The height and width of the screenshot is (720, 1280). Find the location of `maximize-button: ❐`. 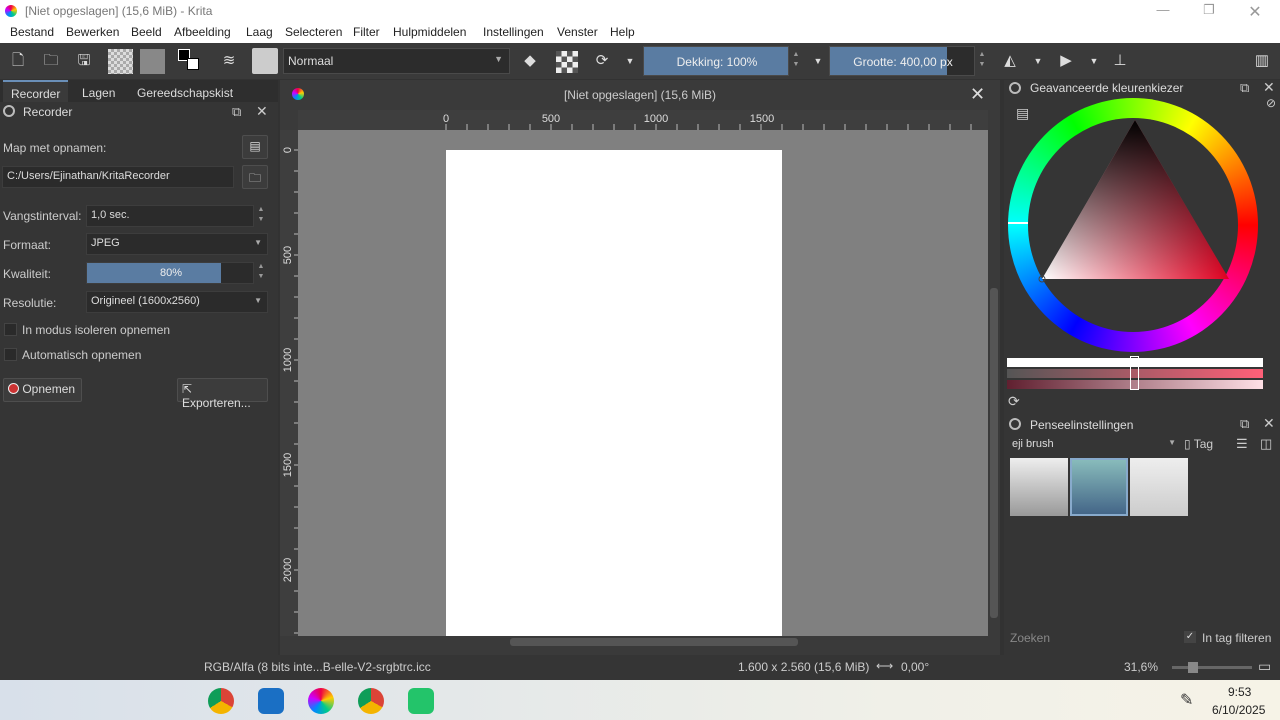

maximize-button: ❐ is located at coordinates (1209, 11).